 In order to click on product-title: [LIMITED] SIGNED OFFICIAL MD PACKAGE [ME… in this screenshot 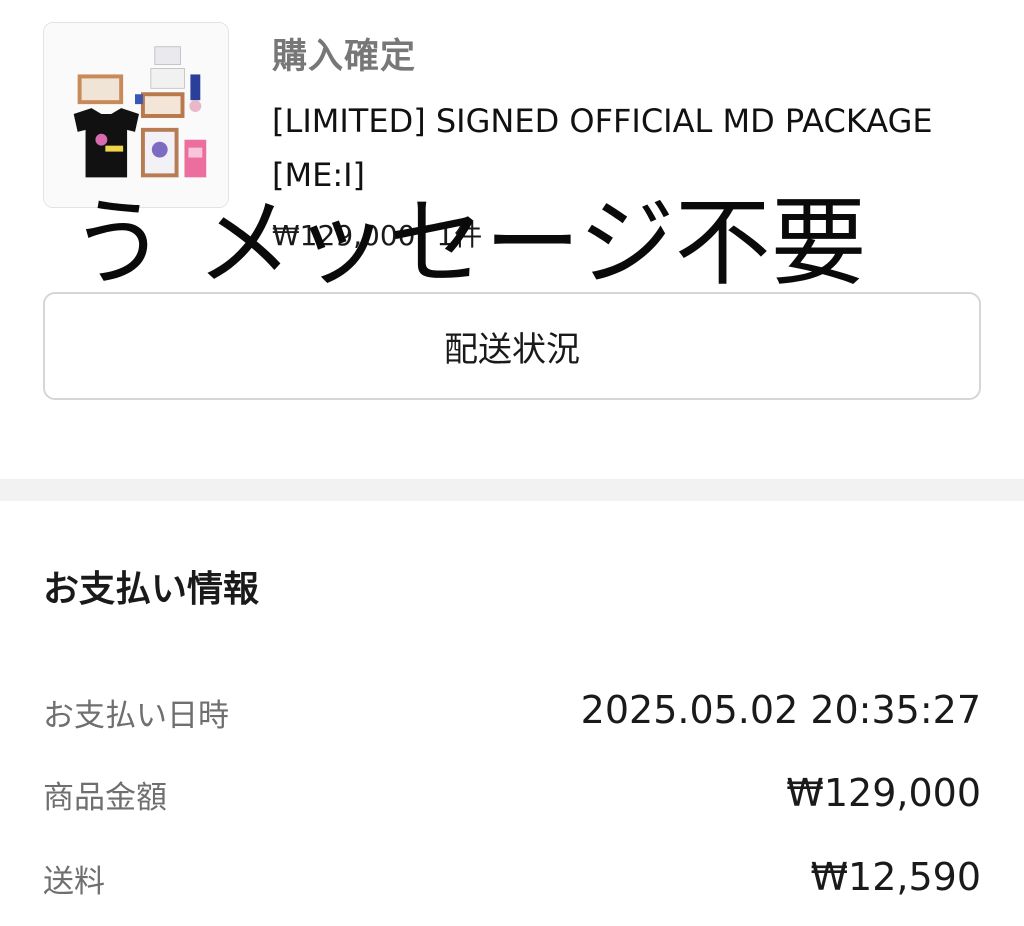, I will do `click(637, 148)`.